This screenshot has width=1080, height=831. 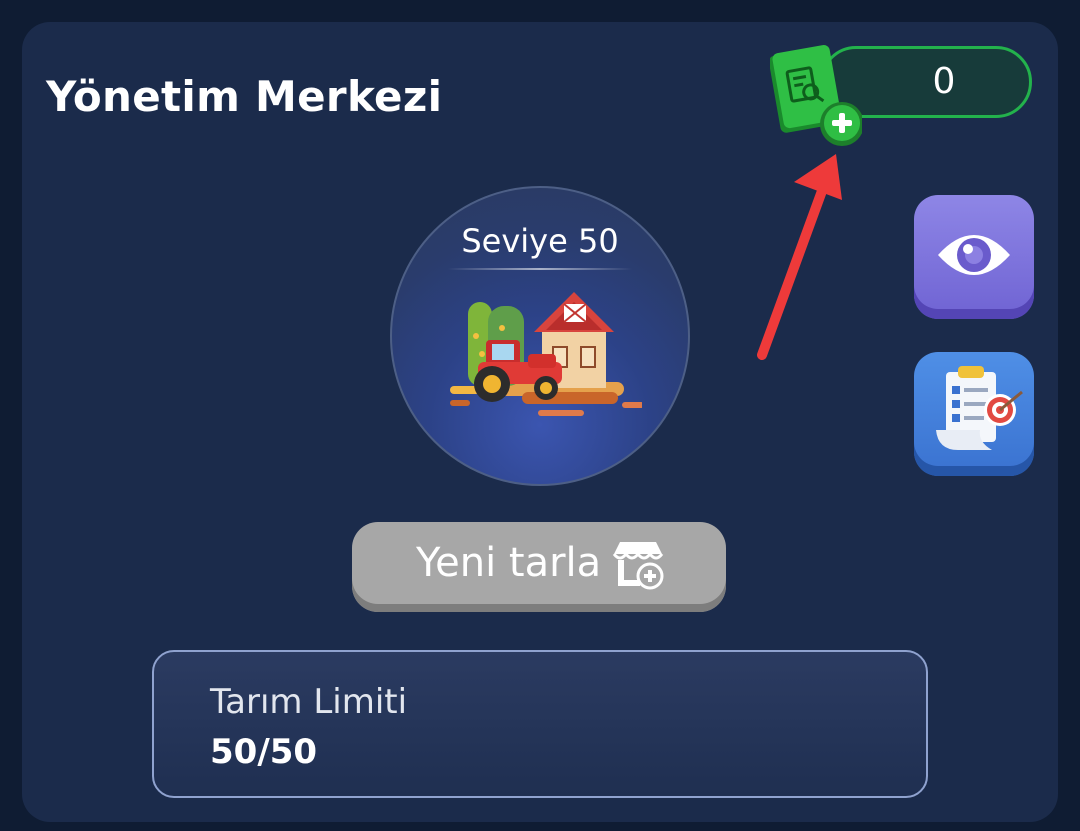 I want to click on limit-label: Tarım Limiti, so click(x=309, y=702).